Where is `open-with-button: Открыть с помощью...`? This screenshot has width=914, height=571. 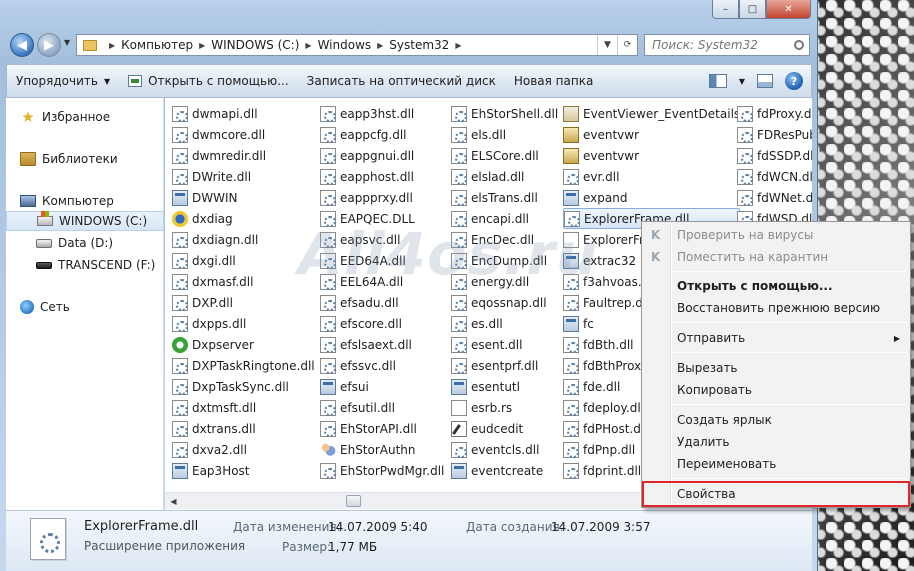
open-with-button: Открыть с помощью... is located at coordinates (208, 81).